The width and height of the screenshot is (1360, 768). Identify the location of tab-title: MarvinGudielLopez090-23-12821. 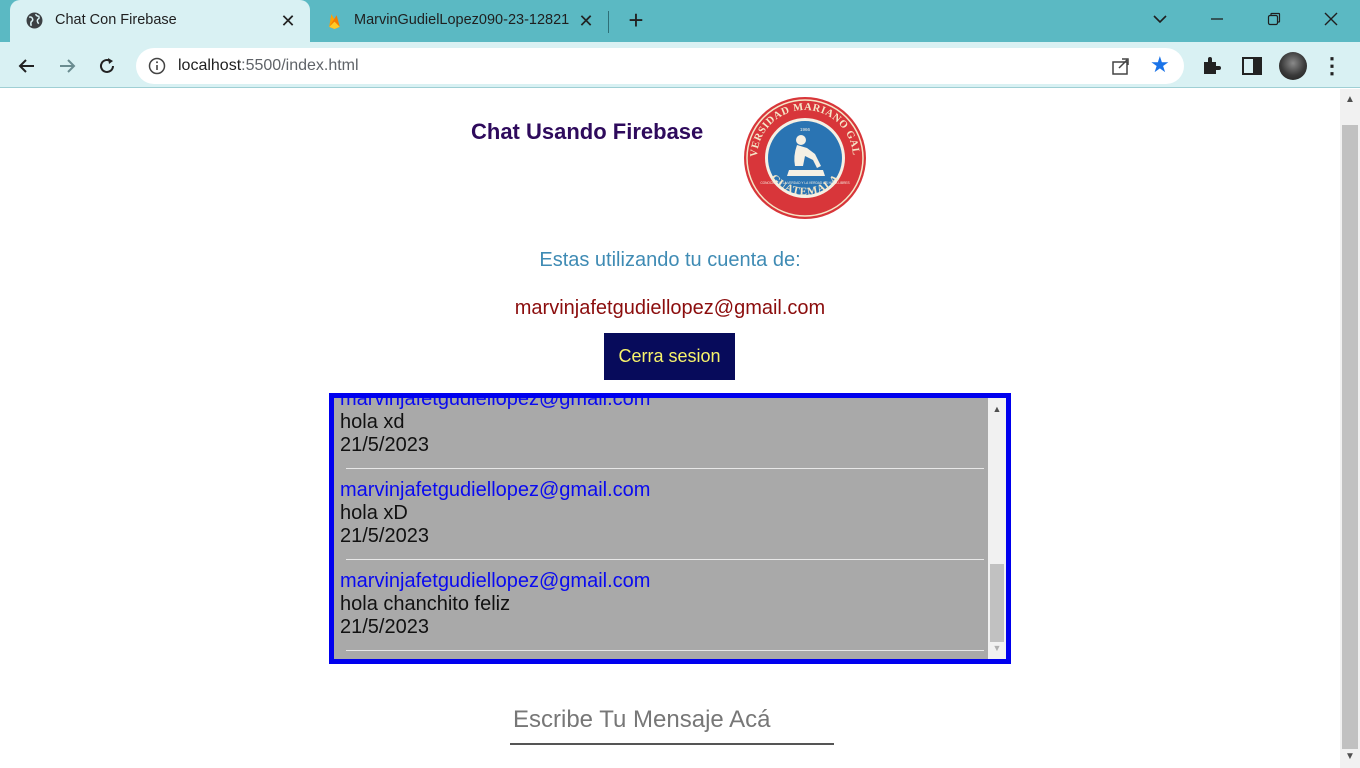
(462, 20).